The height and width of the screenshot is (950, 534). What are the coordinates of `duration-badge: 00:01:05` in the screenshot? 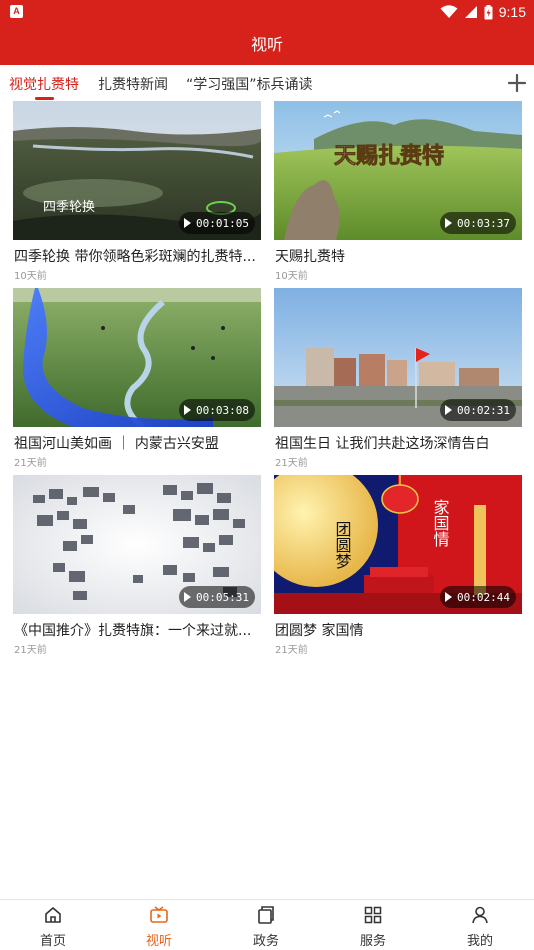 It's located at (217, 223).